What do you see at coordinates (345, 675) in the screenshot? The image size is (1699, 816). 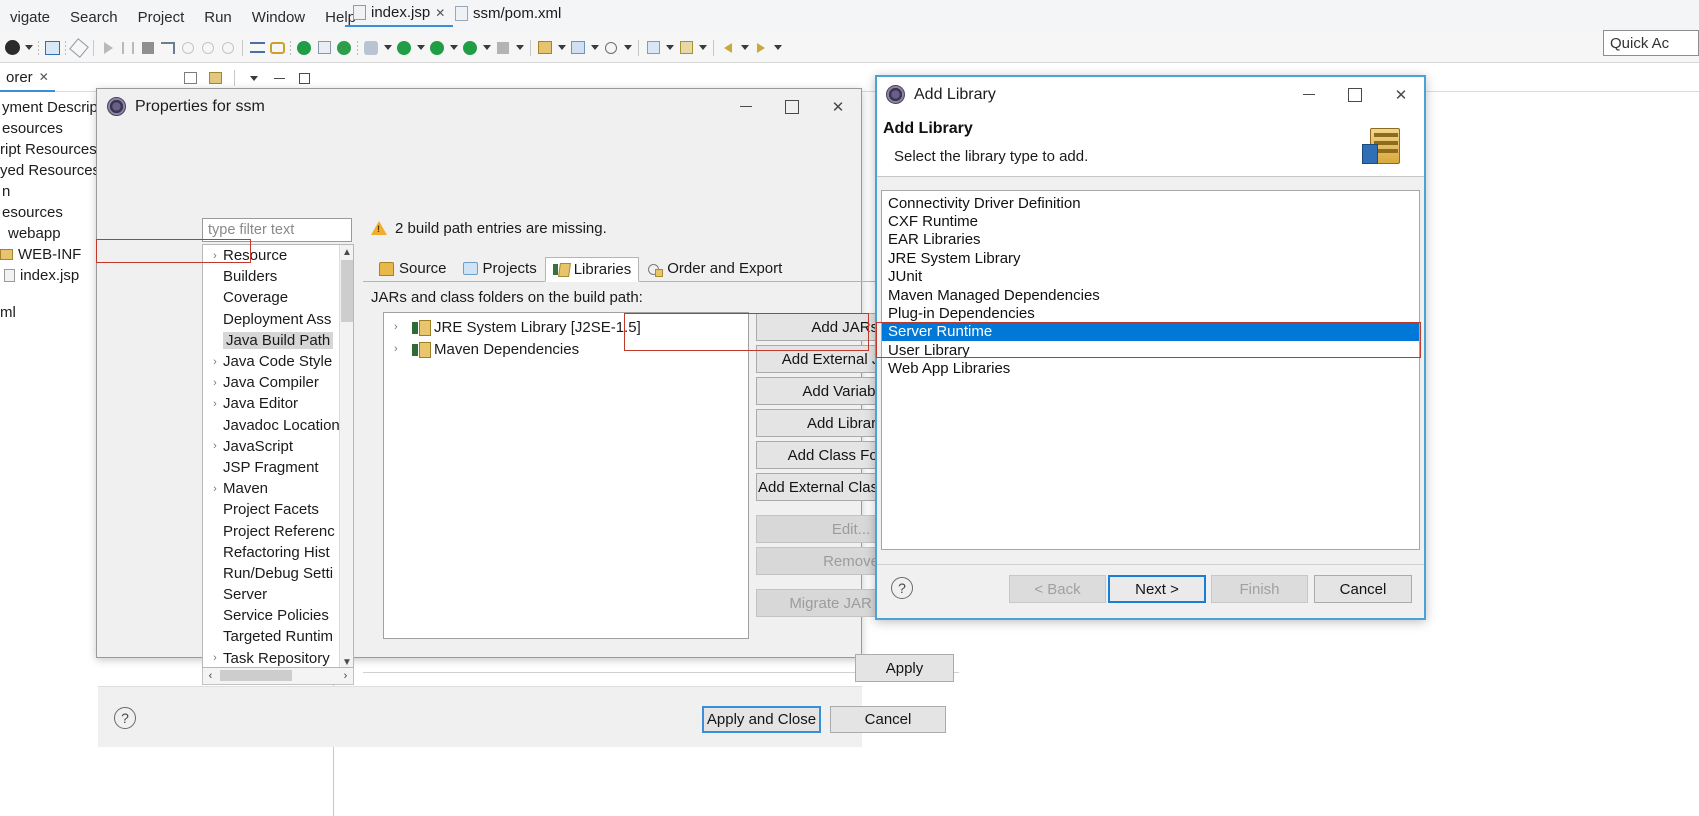 I see `scroll-right-icon: ›` at bounding box center [345, 675].